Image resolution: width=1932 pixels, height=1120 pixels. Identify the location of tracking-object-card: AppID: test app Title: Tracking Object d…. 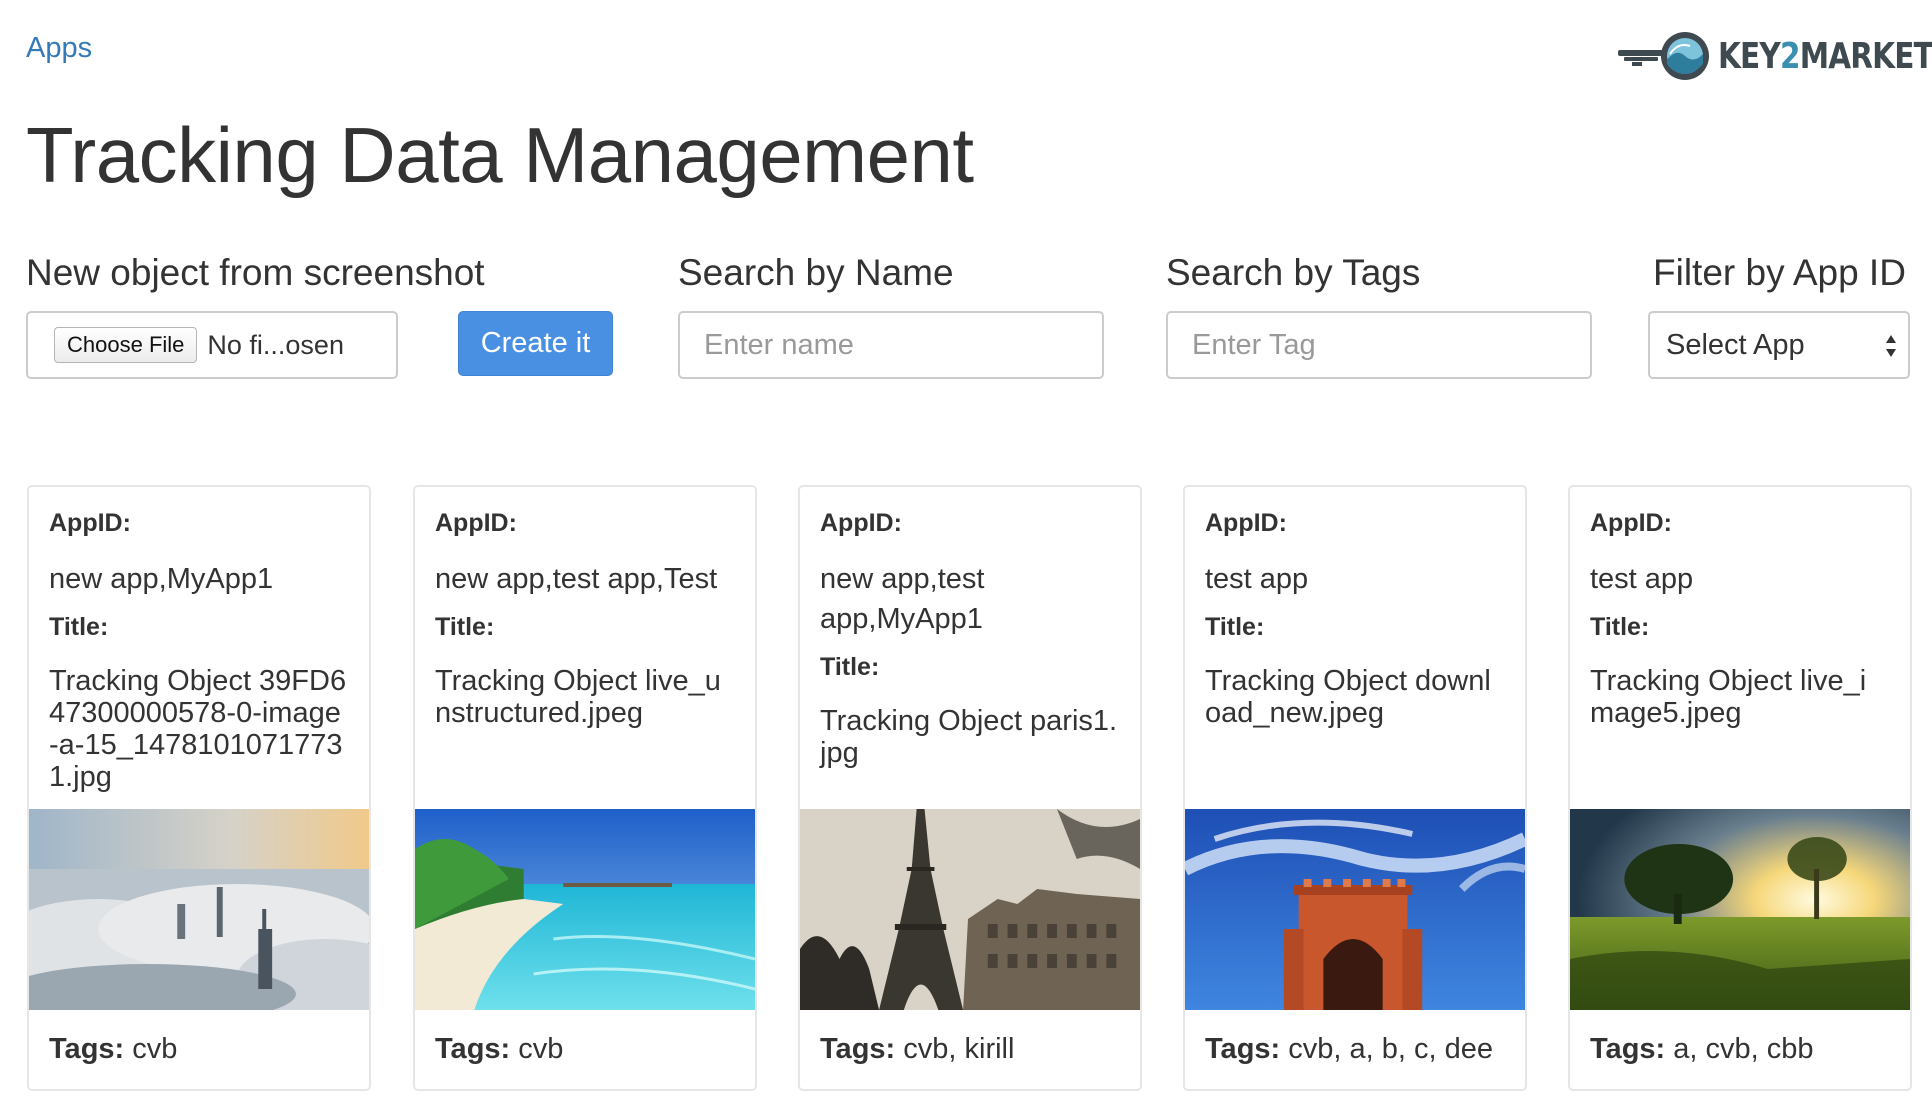
(1355, 788).